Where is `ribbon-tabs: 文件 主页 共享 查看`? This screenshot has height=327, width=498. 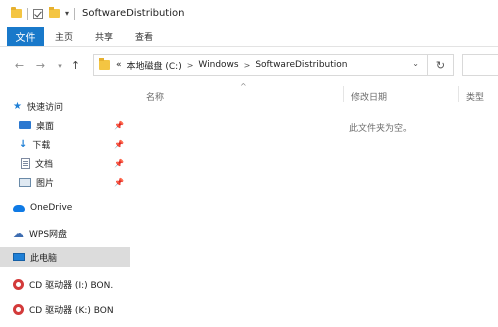
ribbon-tabs: 文件 主页 共享 查看 is located at coordinates (249, 37).